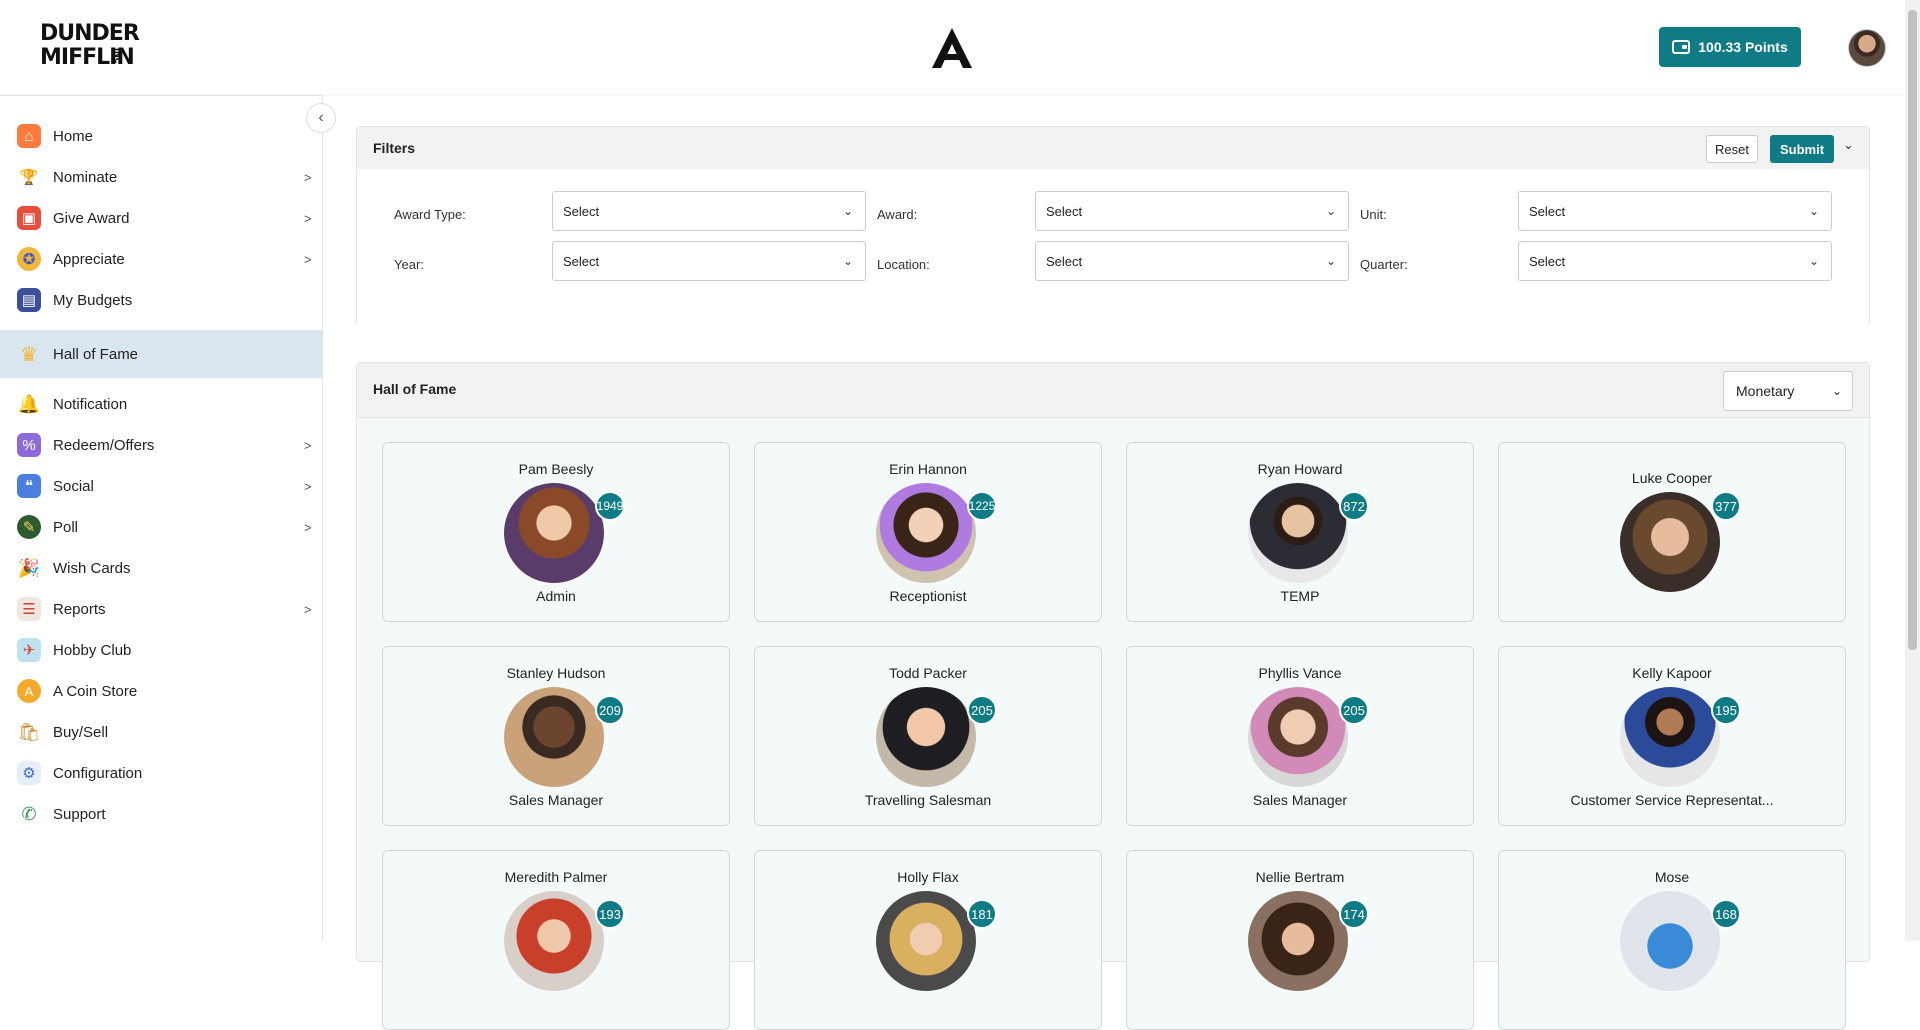 The height and width of the screenshot is (1030, 1920). What do you see at coordinates (394, 148) in the screenshot?
I see `filters-title: Filters` at bounding box center [394, 148].